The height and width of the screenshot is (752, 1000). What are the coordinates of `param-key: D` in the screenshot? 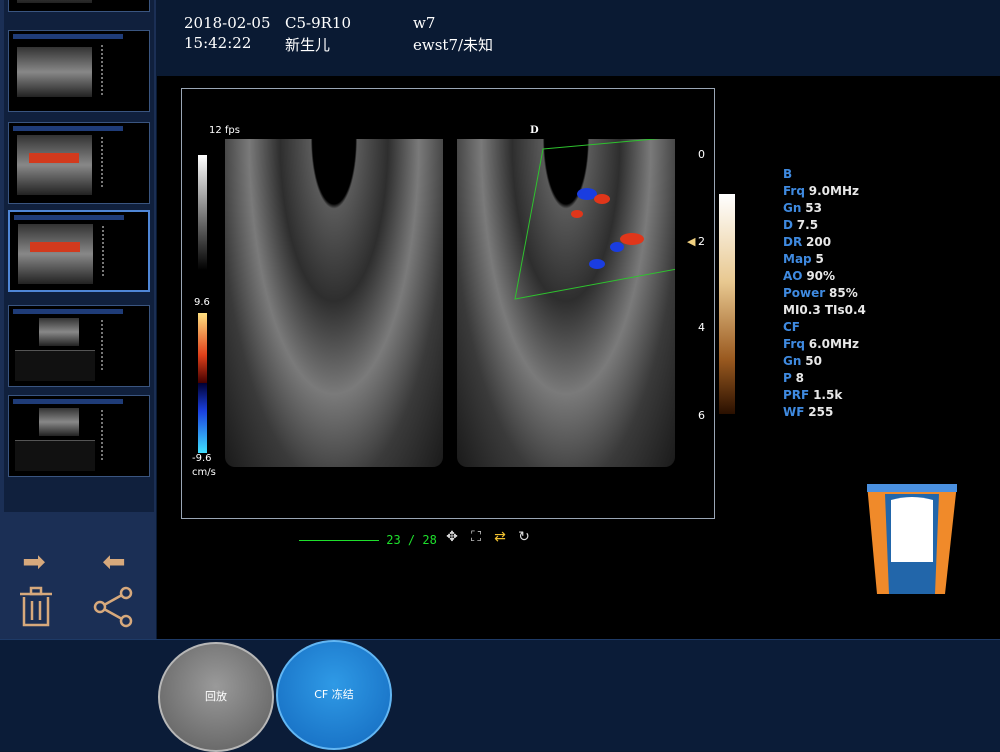 It's located at (788, 225).